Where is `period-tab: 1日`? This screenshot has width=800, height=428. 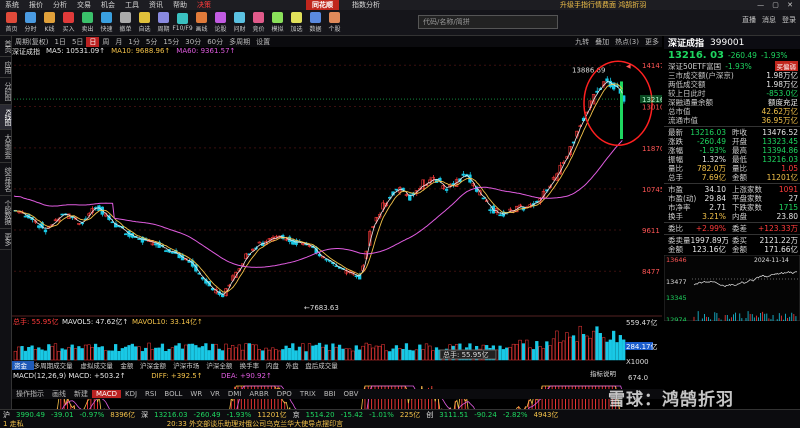
period-tab: 1日 is located at coordinates (59, 42).